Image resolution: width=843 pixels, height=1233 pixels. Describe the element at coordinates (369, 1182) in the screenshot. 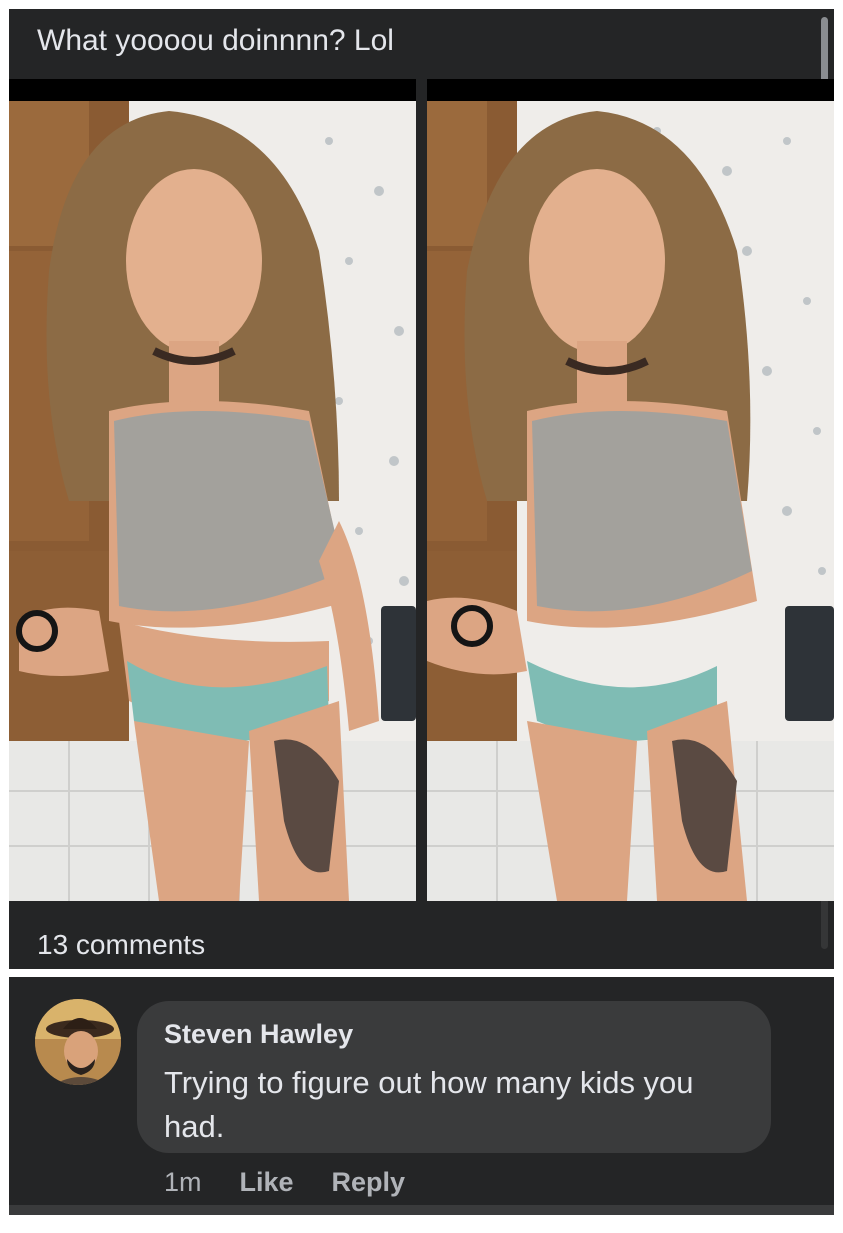

I see `reply-button: Reply` at that location.